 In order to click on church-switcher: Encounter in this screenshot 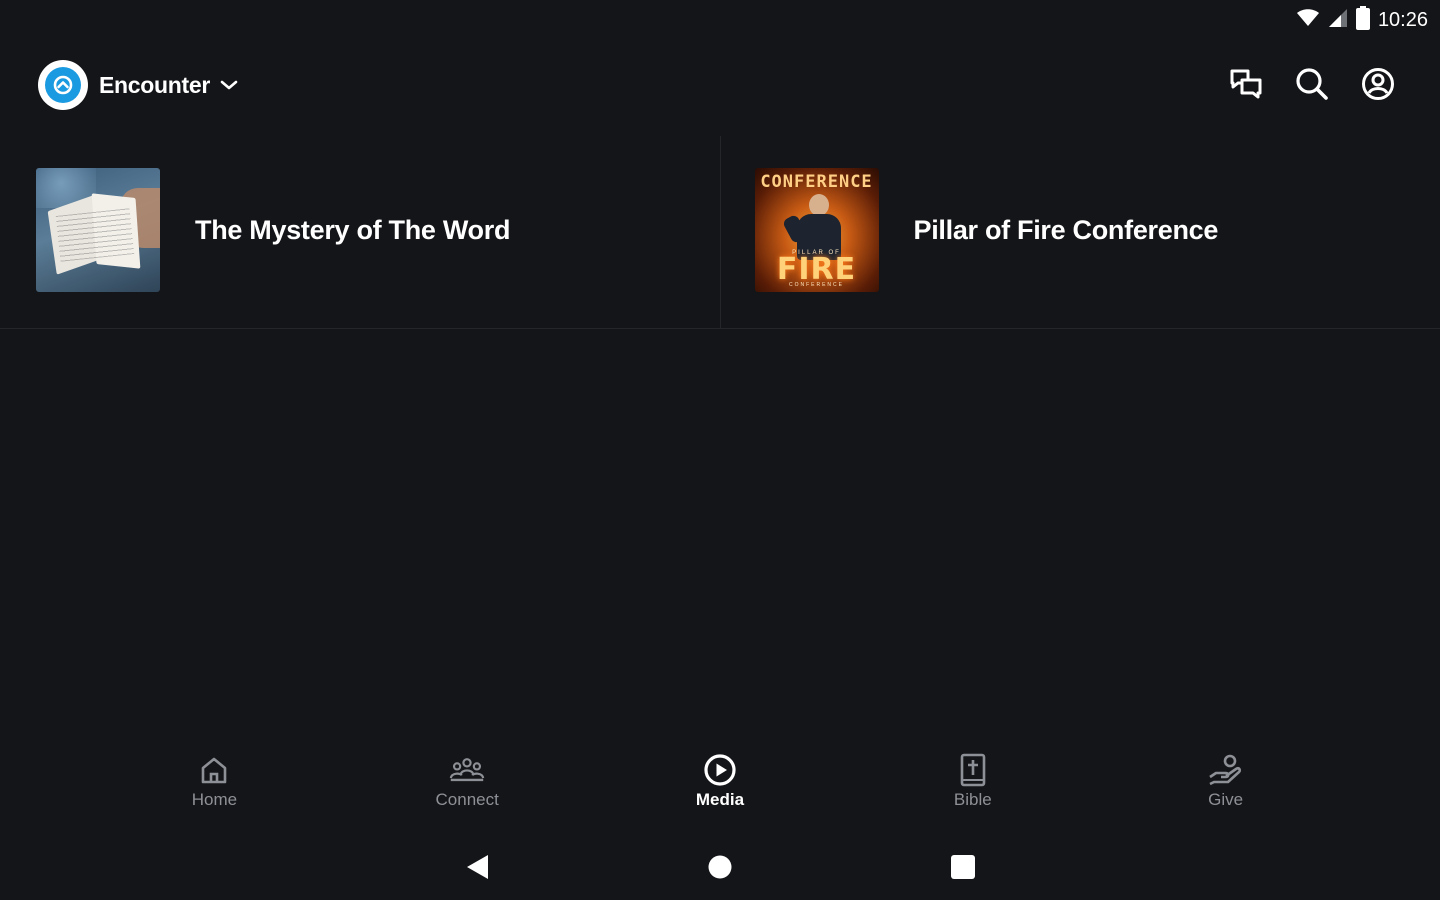, I will do `click(138, 85)`.